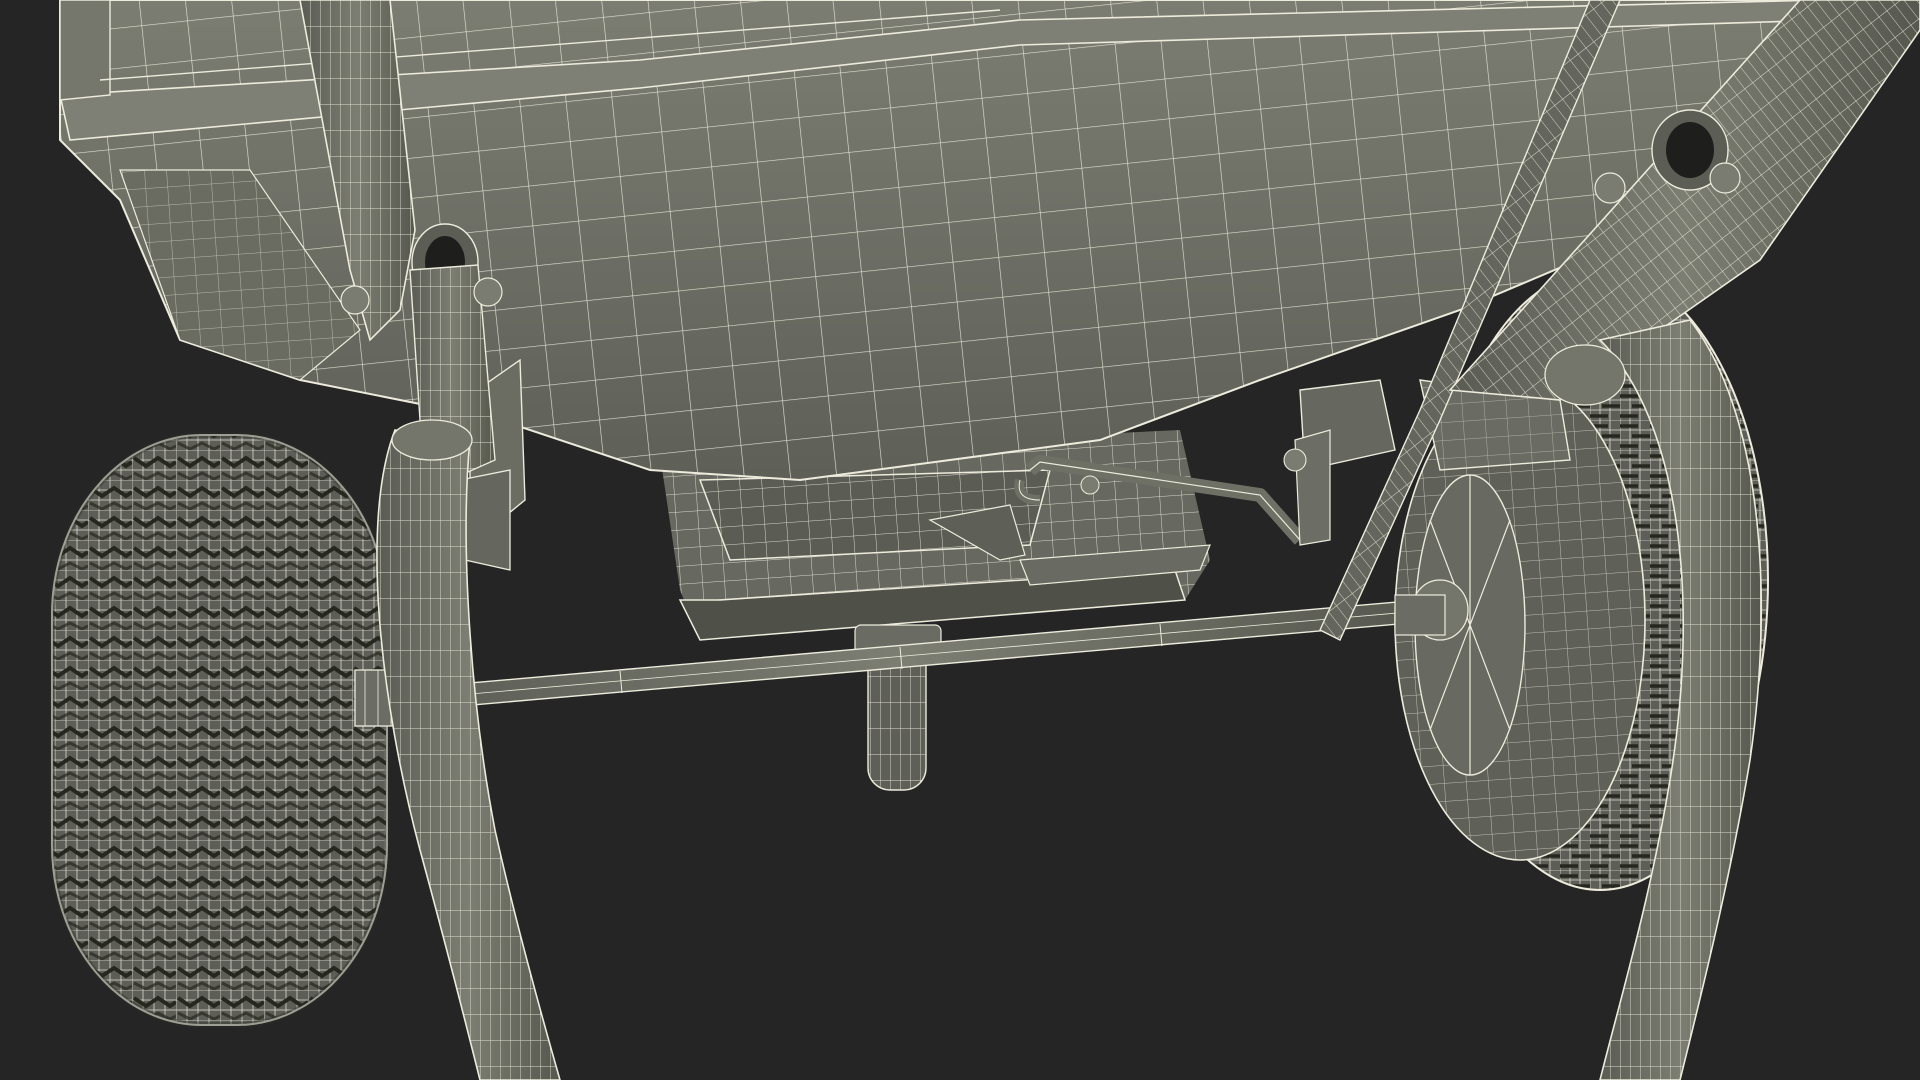  Describe the element at coordinates (232, 730) in the screenshot. I see `left-wheel` at that location.